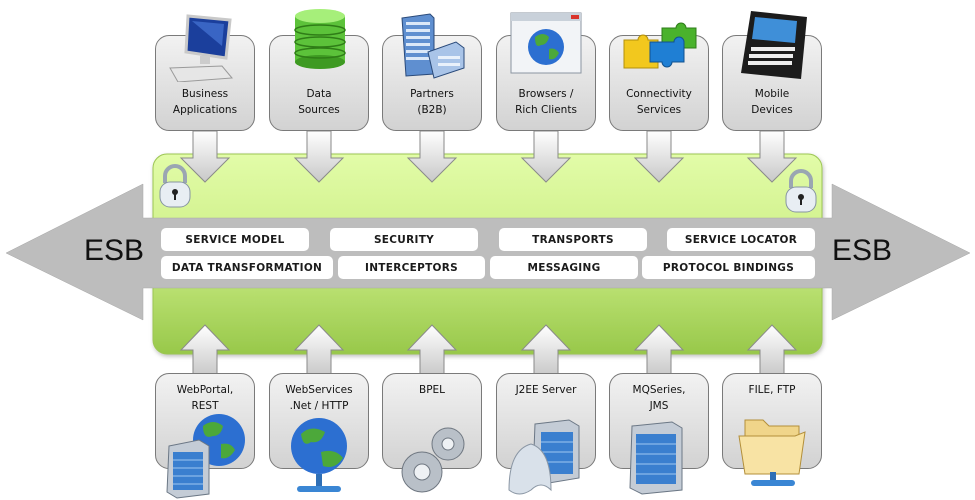 This screenshot has width=975, height=500. What do you see at coordinates (659, 110) in the screenshot?
I see `node-label: Services` at bounding box center [659, 110].